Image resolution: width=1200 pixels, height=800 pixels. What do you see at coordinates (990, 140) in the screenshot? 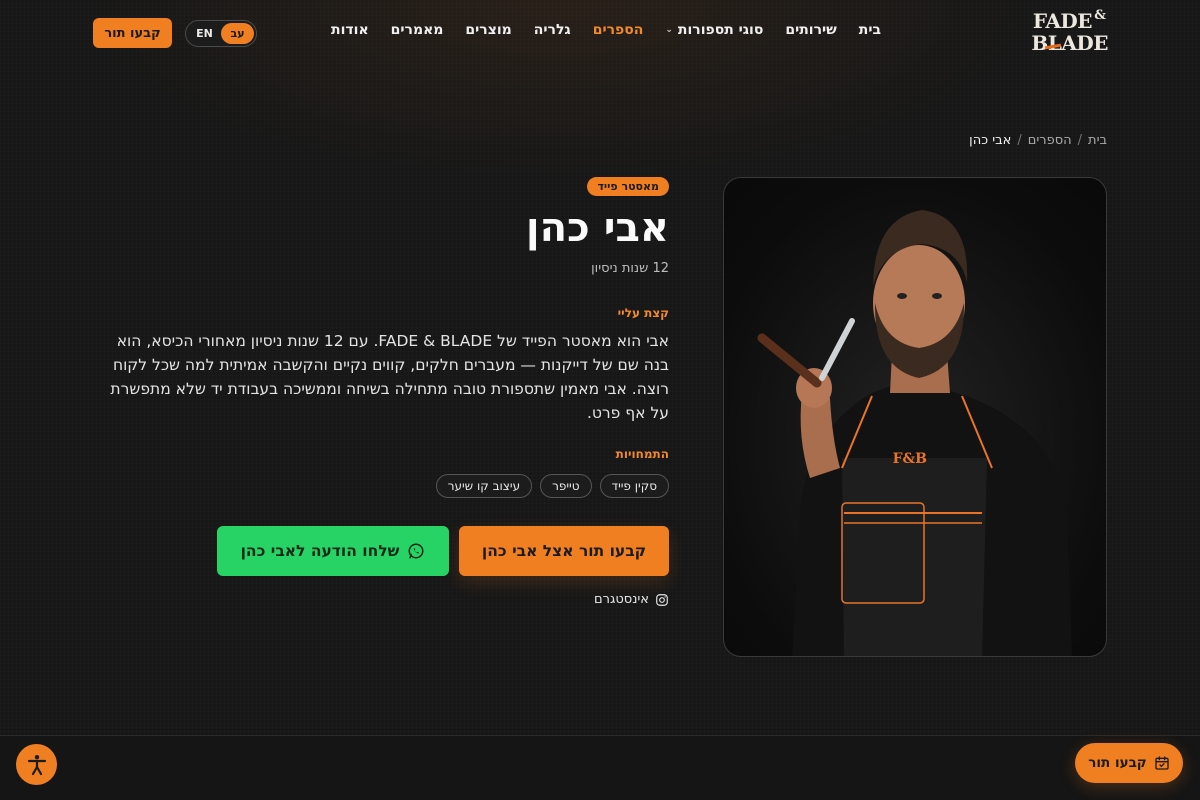
I see `breadcrumb-current: אבי כהן` at bounding box center [990, 140].